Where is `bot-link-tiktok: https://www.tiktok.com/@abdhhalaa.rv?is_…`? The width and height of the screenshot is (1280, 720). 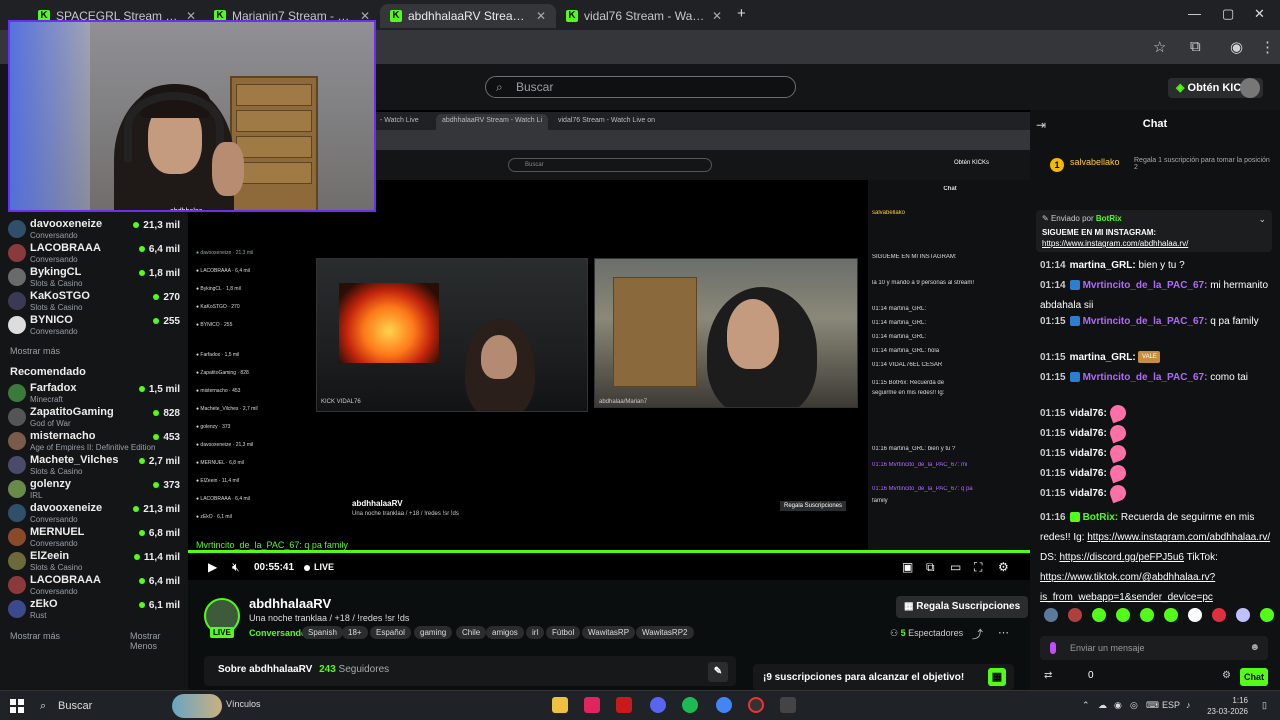
bot-link-tiktok: https://www.tiktok.com/@abdhhalaa.rv?is_… is located at coordinates (1127, 587).